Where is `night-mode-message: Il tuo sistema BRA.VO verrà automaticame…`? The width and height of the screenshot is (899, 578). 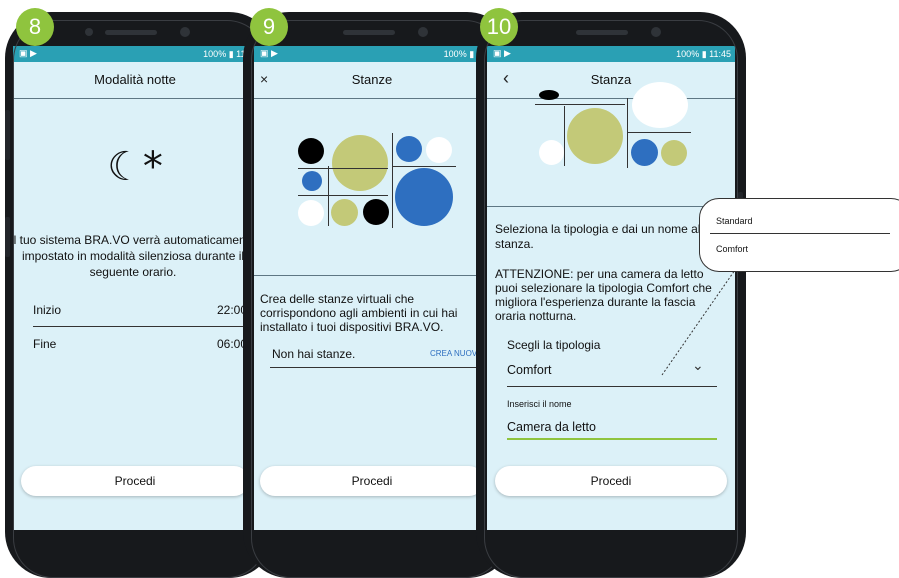 night-mode-message: Il tuo sistema BRA.VO verrà automaticame… is located at coordinates (134, 256).